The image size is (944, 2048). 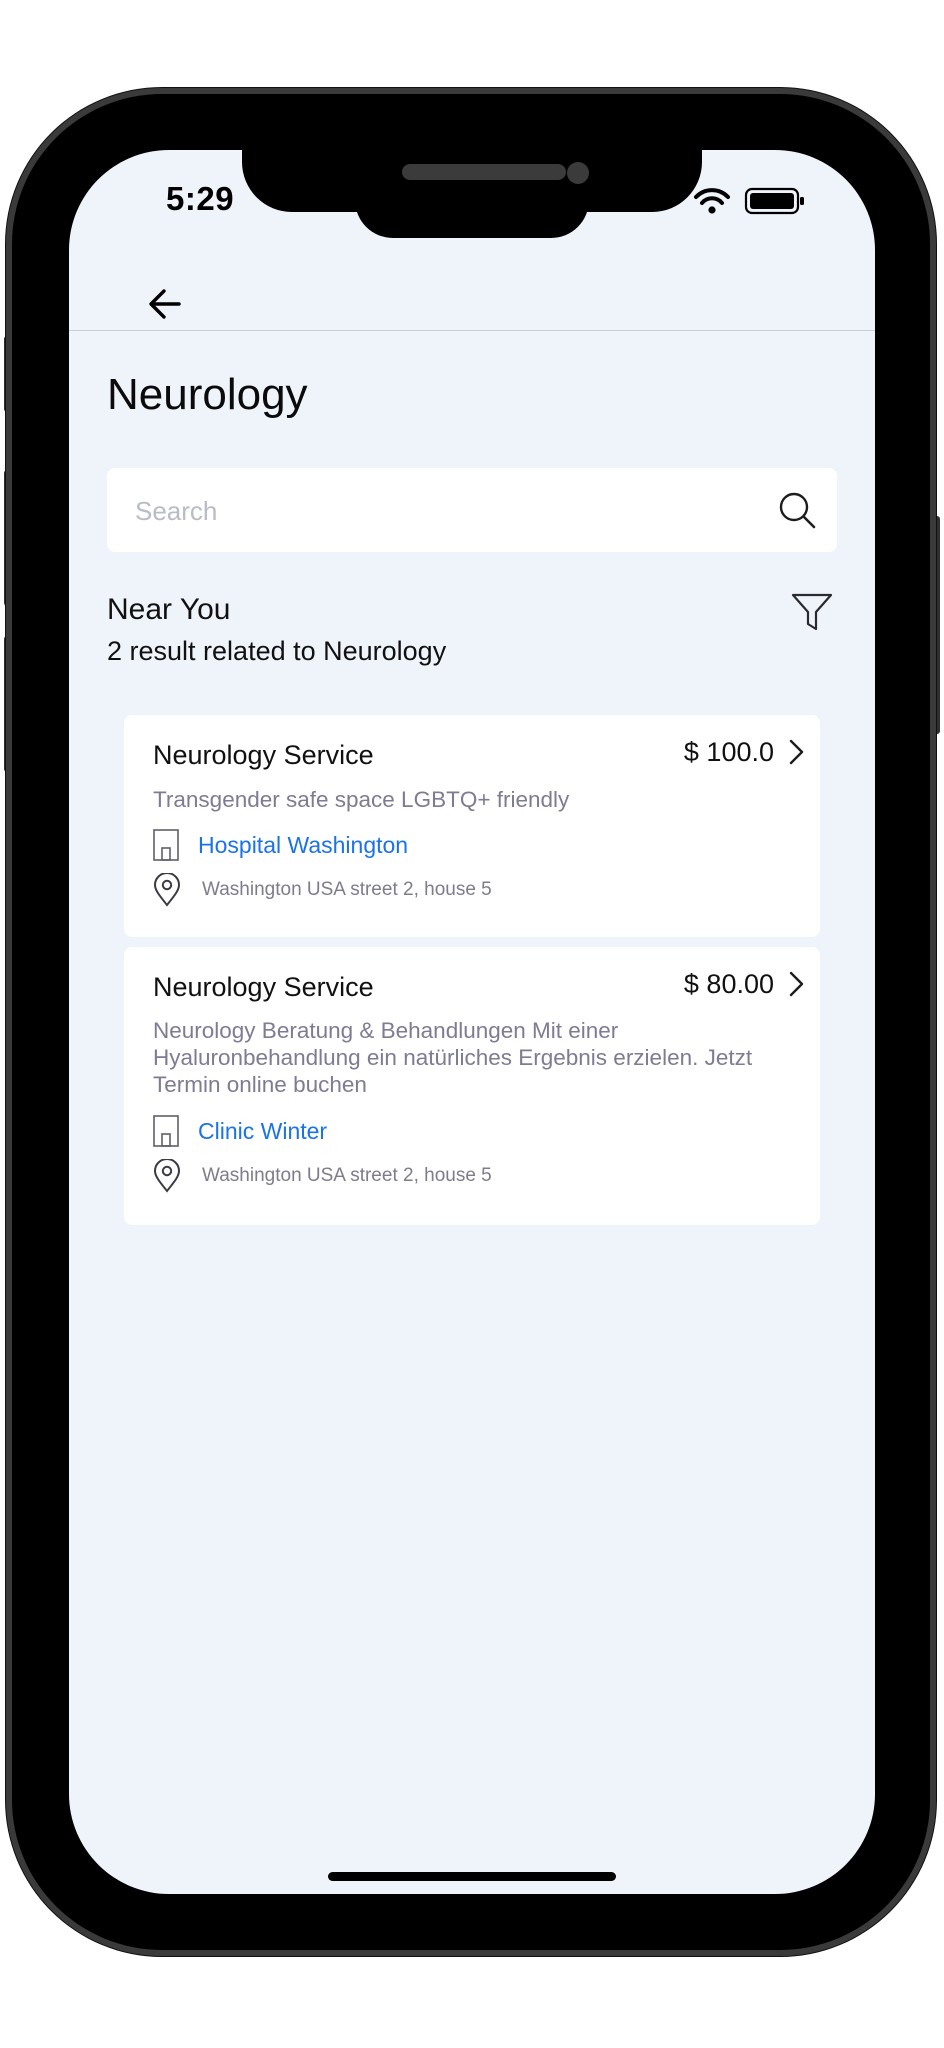 I want to click on page-title: Neurology, so click(x=207, y=394).